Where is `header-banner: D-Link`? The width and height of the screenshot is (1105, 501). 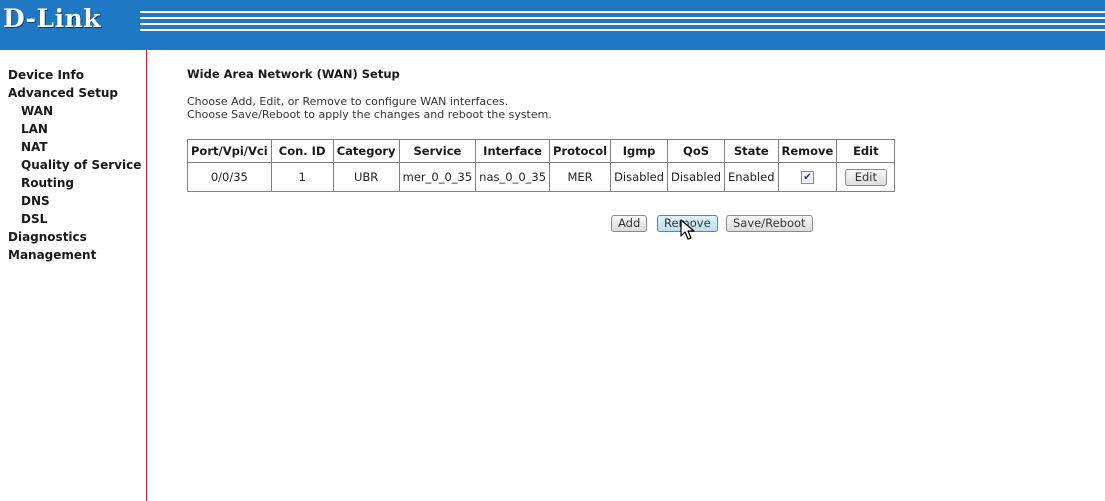
header-banner: D-Link is located at coordinates (552, 25).